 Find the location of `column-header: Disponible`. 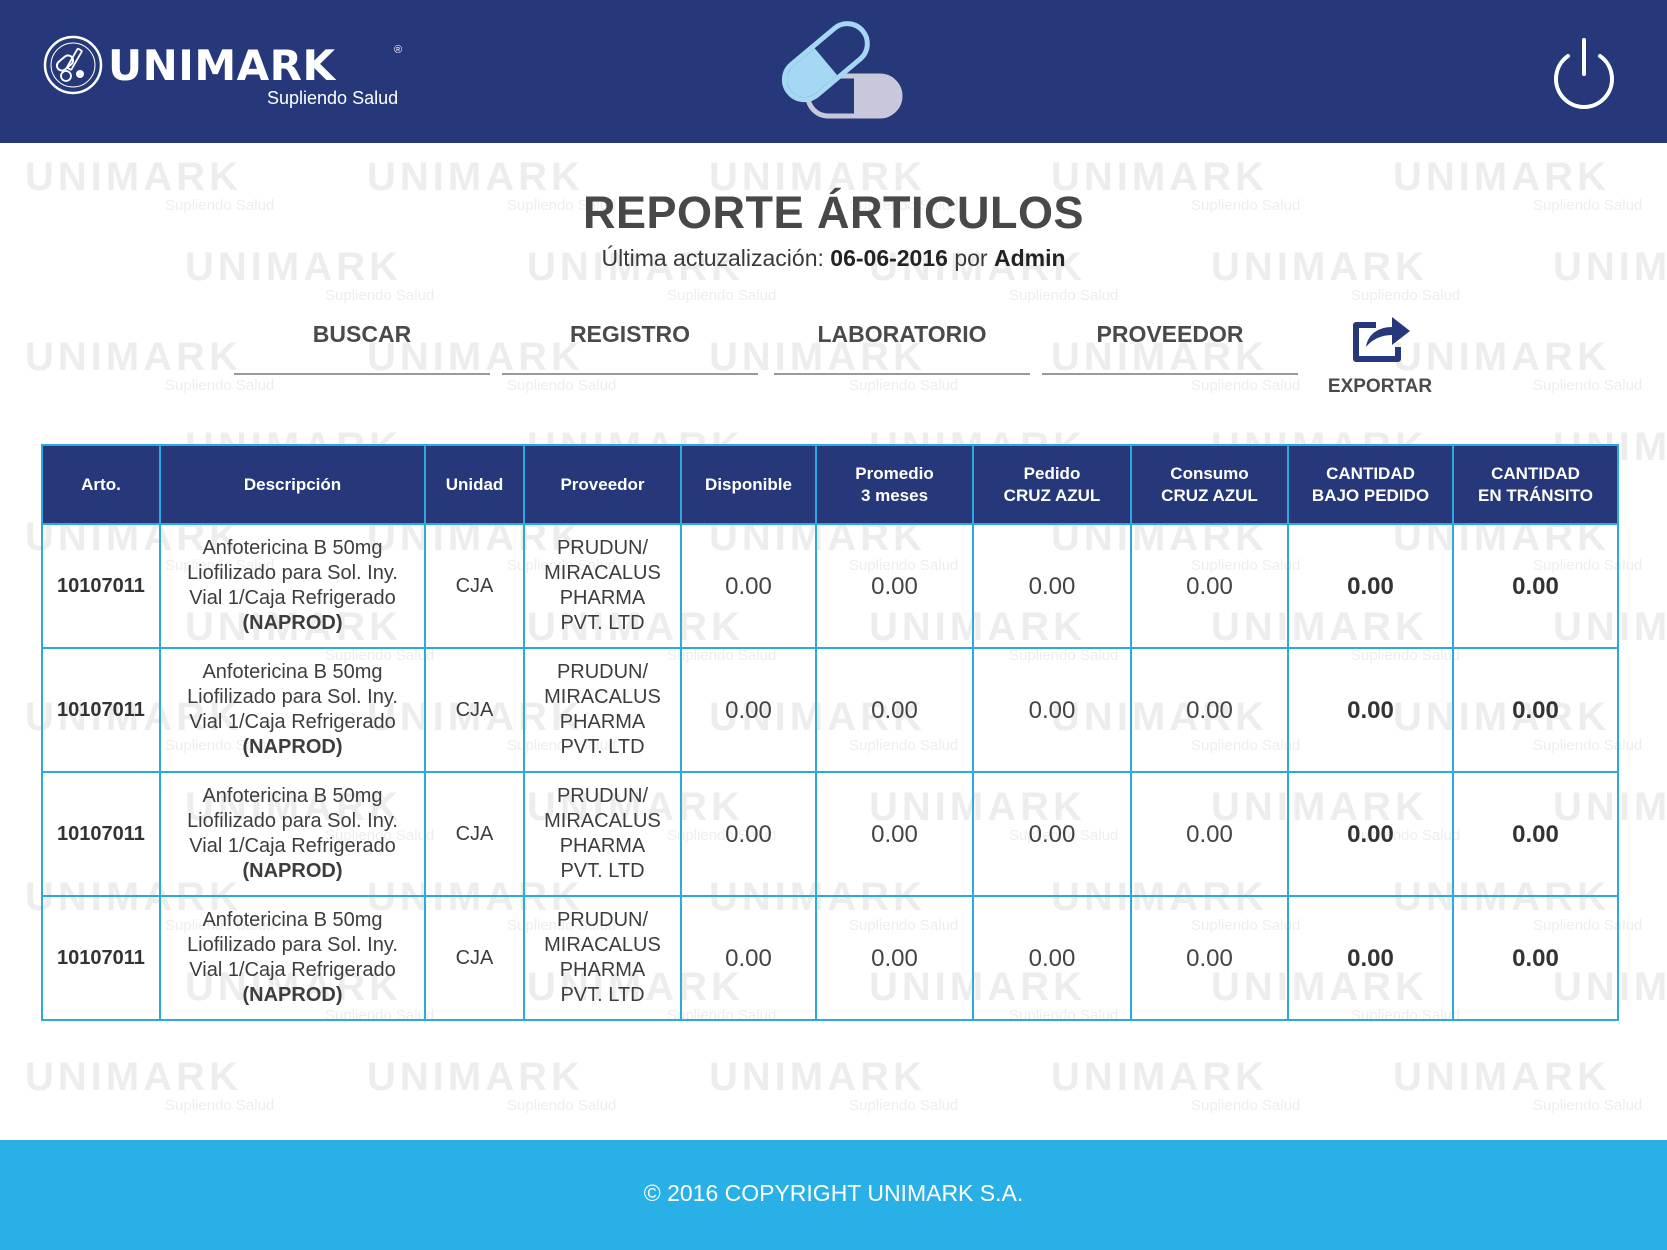

column-header: Disponible is located at coordinates (748, 484).